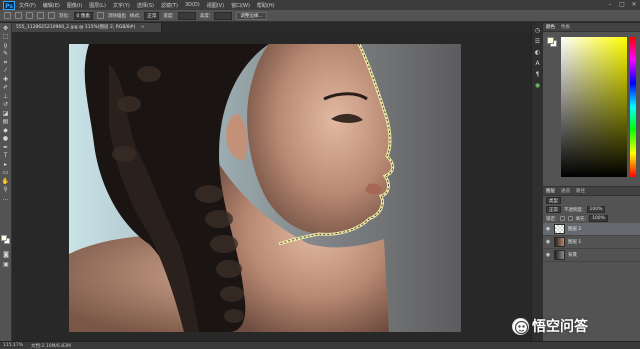 This screenshot has height=349, width=640. I want to click on opacity-input: 100%, so click(596, 209).